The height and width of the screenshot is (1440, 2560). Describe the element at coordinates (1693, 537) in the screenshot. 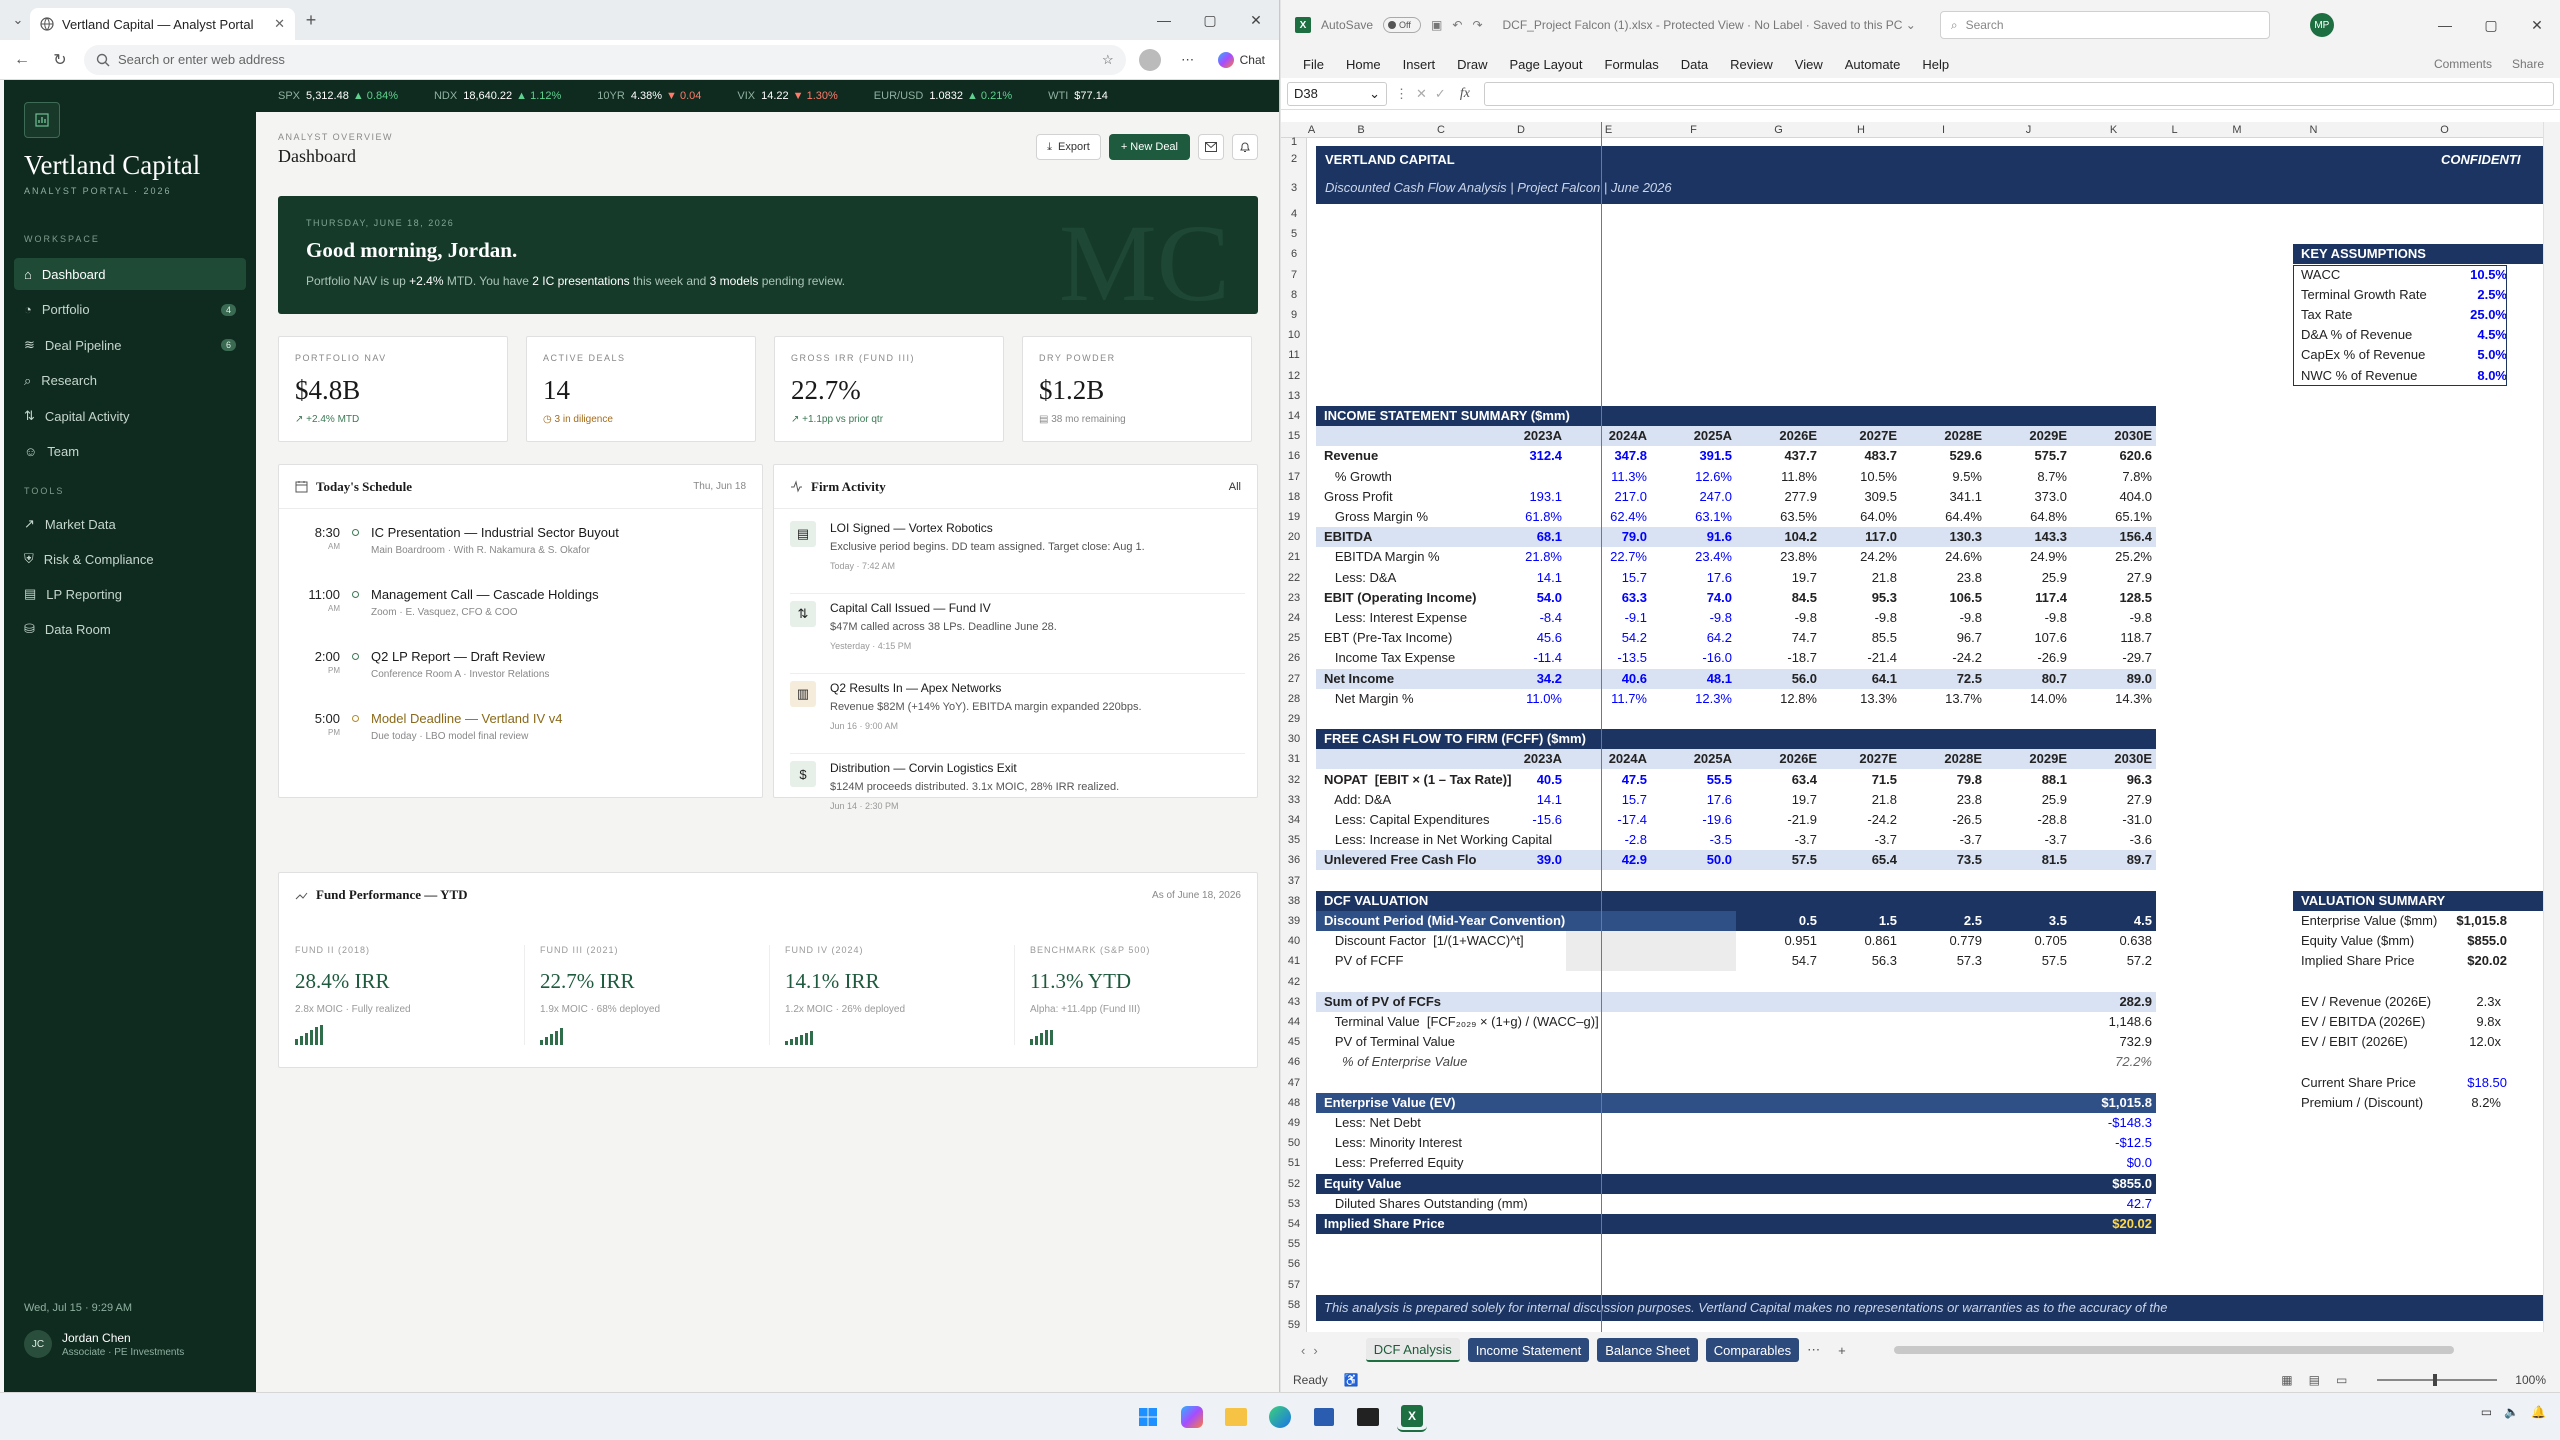

I see `cell: 91.6` at that location.